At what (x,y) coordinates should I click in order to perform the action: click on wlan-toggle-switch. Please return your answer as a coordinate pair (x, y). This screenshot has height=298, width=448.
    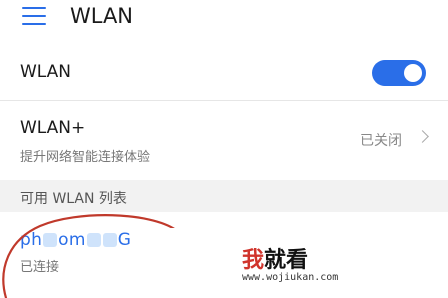
    Looking at the image, I should click on (399, 73).